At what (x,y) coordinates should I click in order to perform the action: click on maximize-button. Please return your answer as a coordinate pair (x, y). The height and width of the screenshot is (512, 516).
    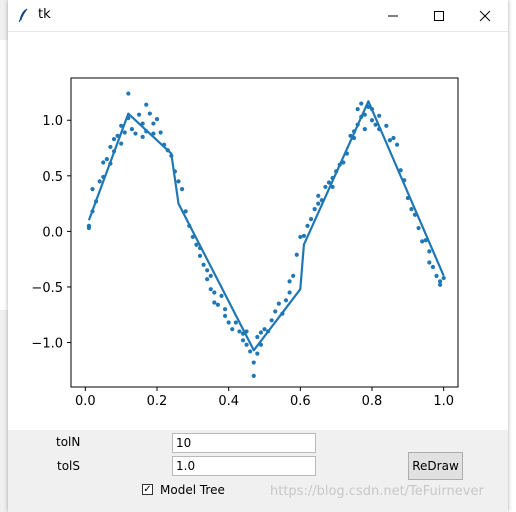
    Looking at the image, I should click on (439, 15).